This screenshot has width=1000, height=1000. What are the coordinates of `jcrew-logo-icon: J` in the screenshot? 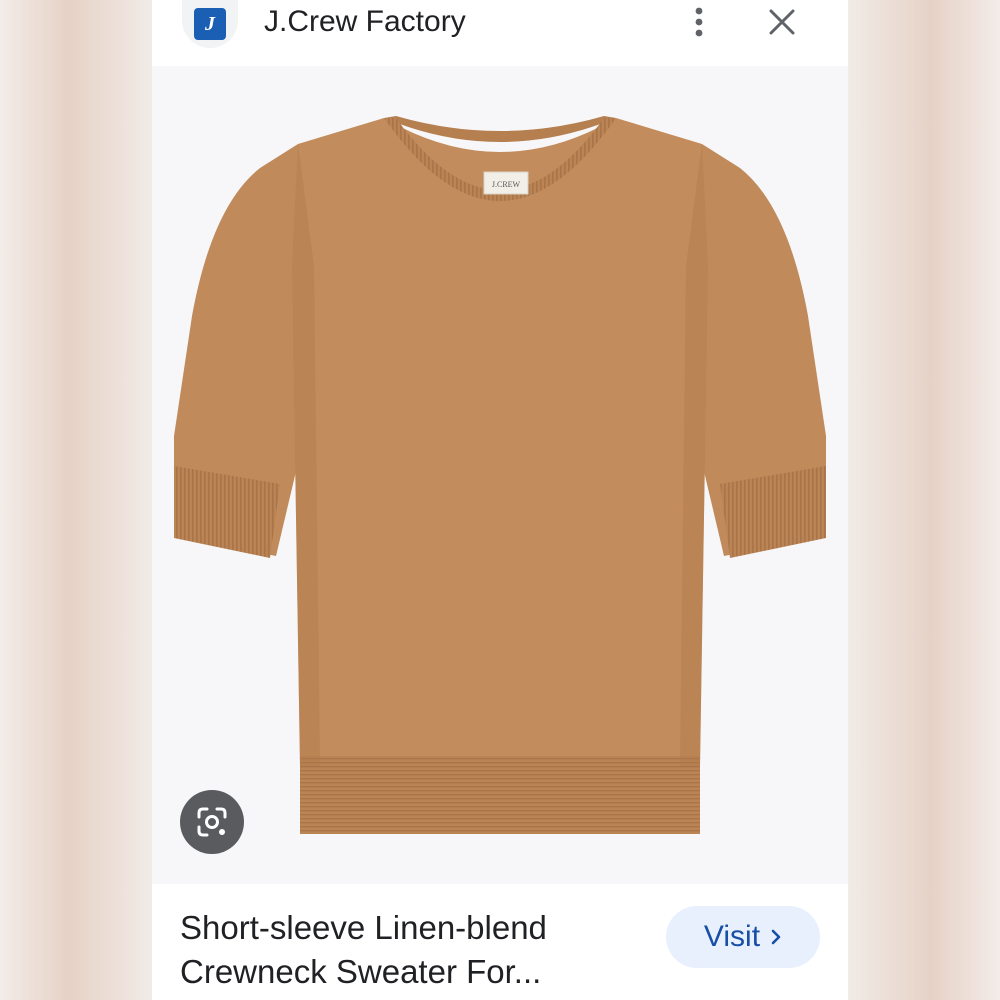 It's located at (210, 24).